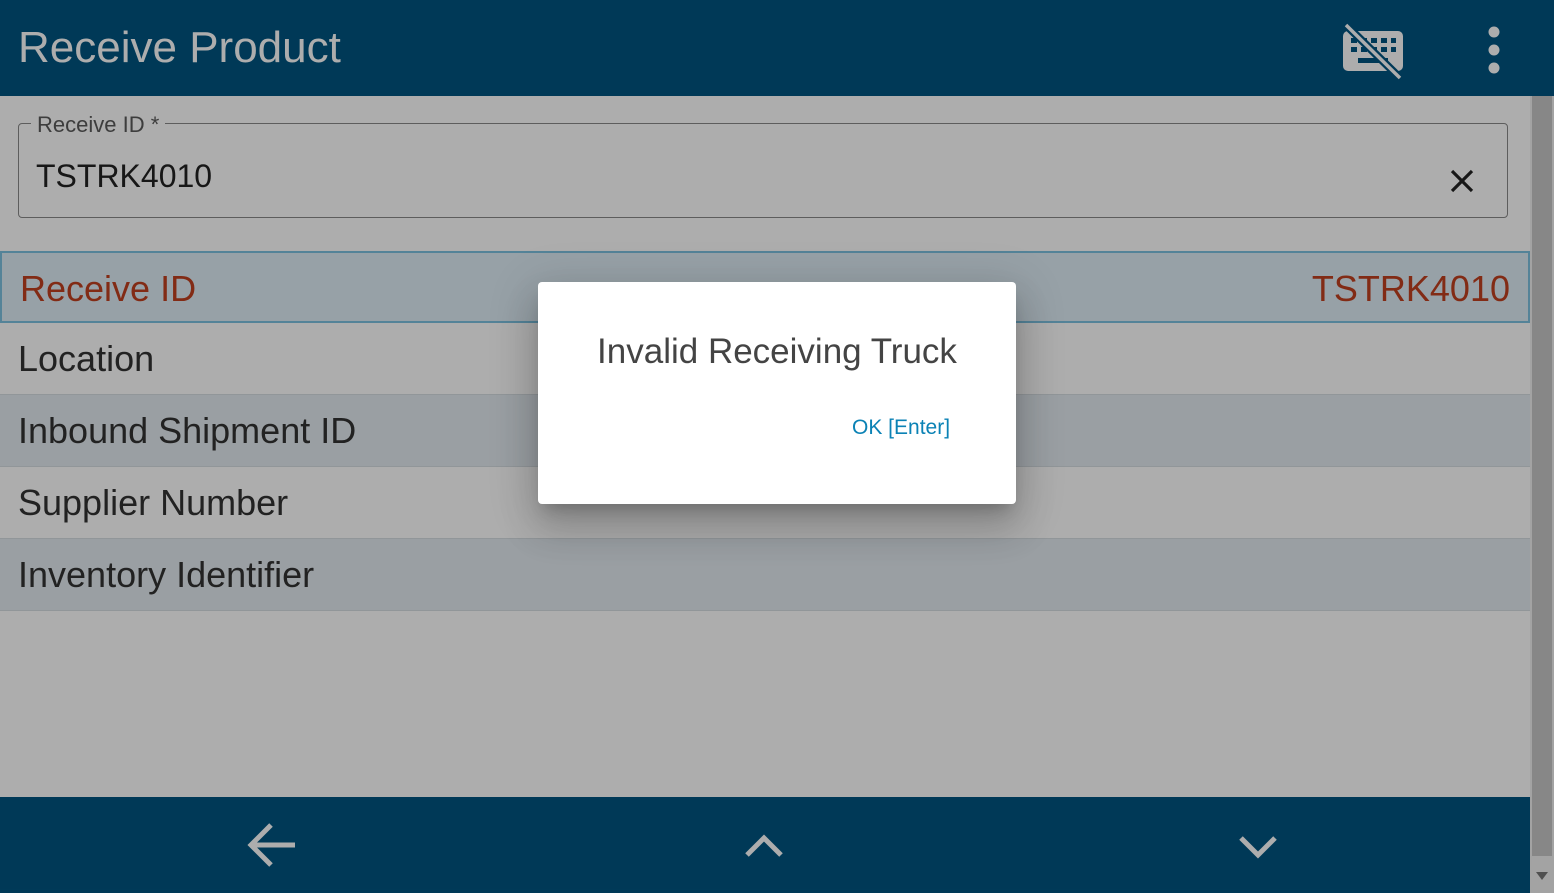  I want to click on ok-button: OK [Enter], so click(901, 428).